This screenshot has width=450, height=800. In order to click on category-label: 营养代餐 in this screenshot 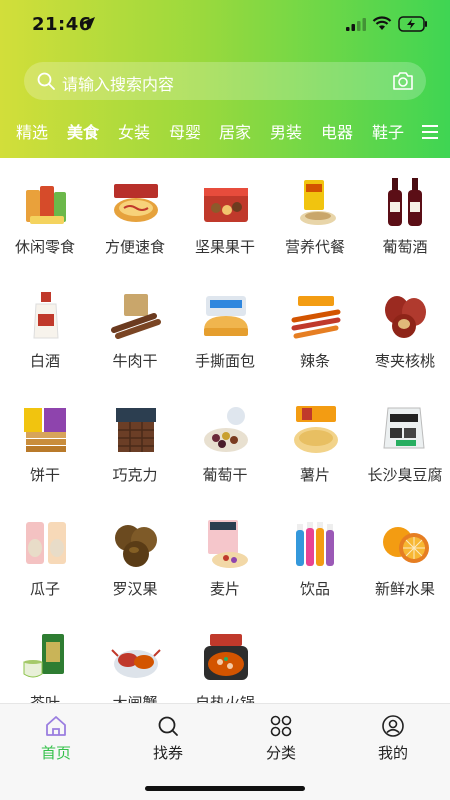, I will do `click(314, 247)`.